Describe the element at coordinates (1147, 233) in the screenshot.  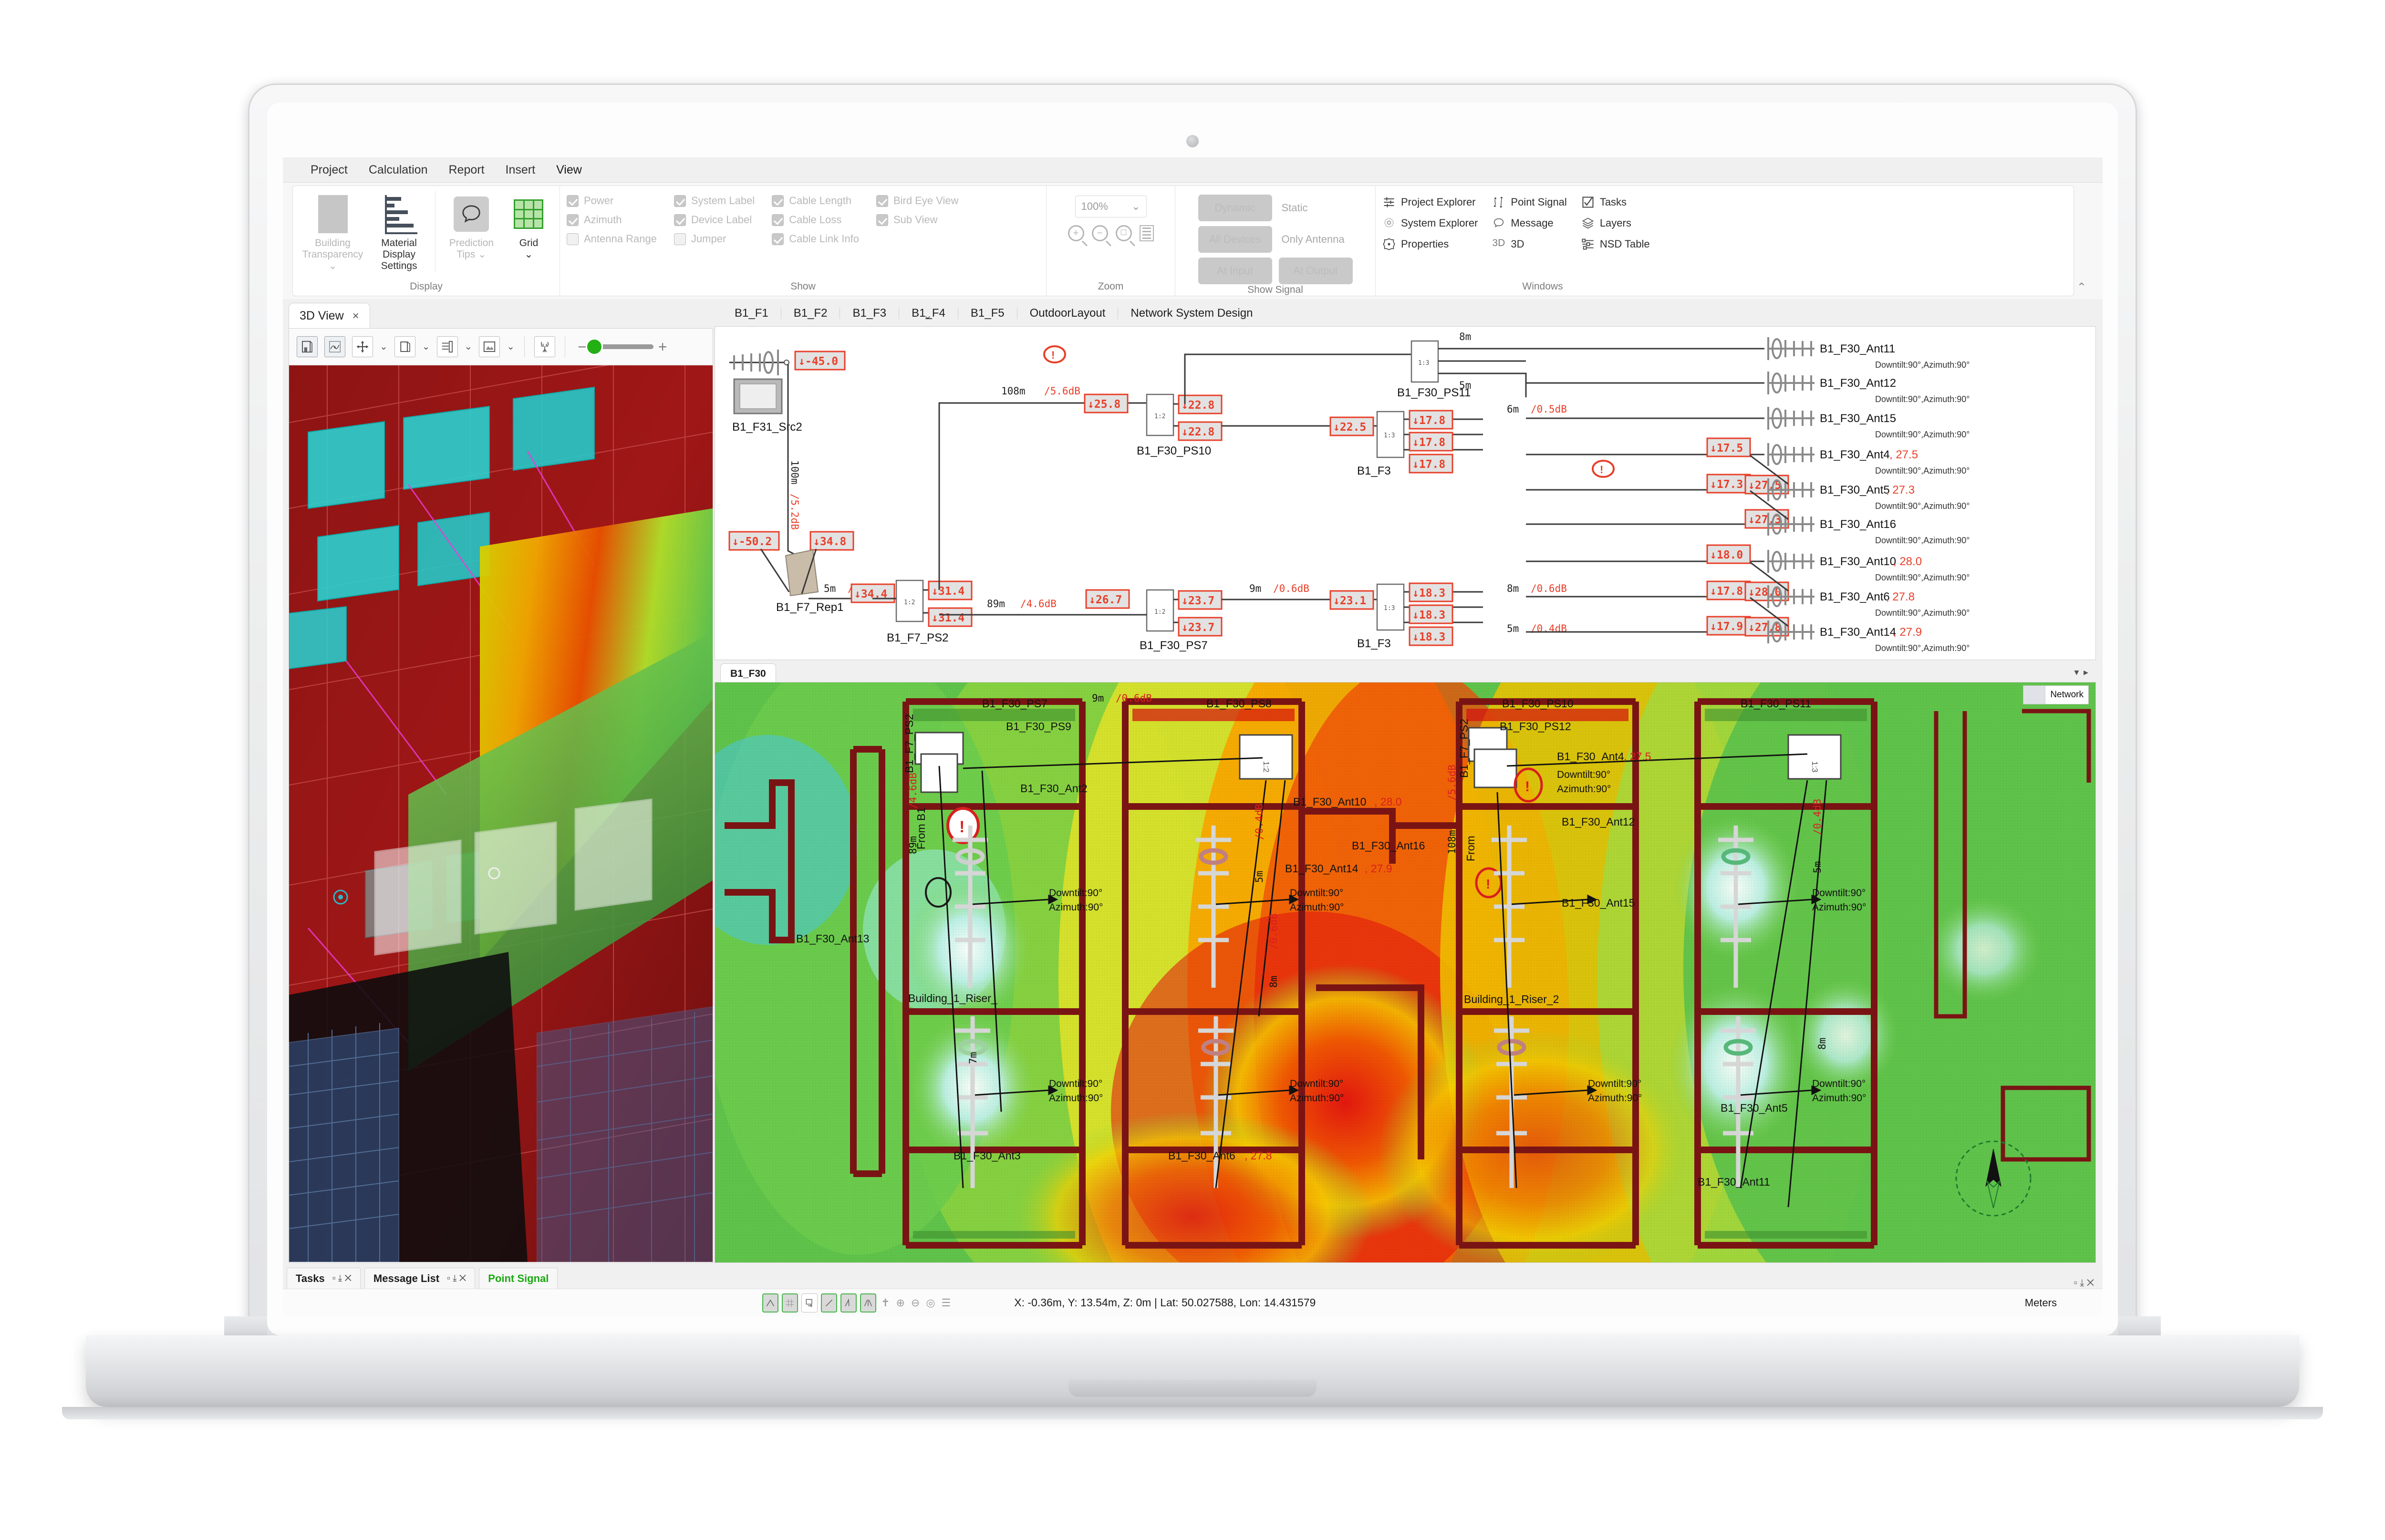
I see `zoom-list-icon` at that location.